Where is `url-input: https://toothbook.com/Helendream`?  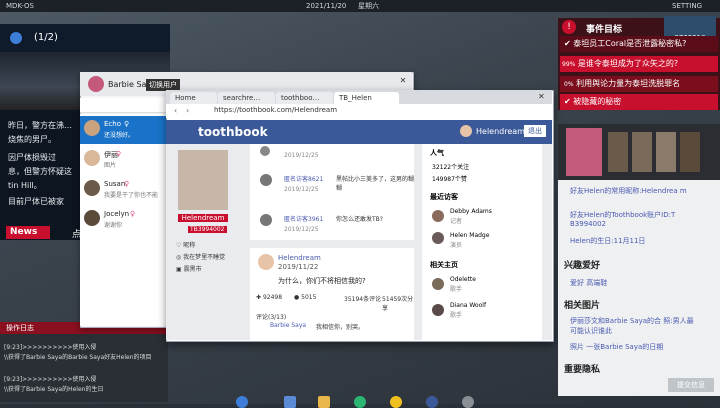 url-input: https://toothbook.com/Helendream is located at coordinates (339, 111).